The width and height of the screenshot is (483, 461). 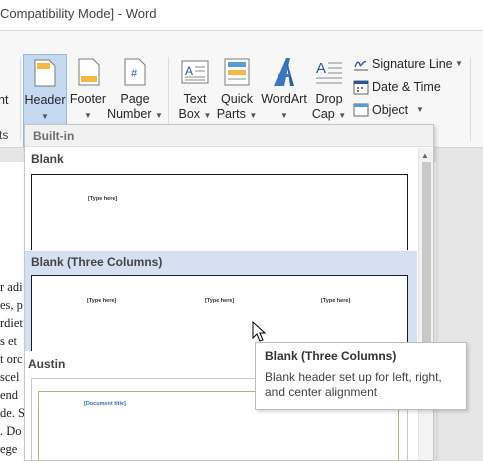 I want to click on object-label: Object, so click(x=390, y=110).